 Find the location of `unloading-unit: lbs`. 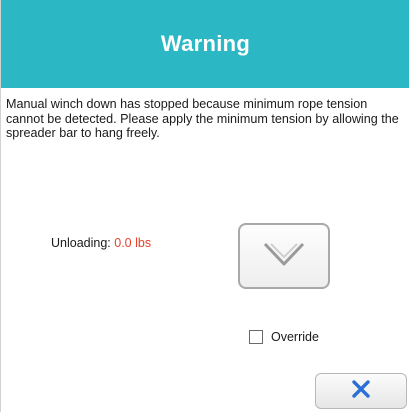

unloading-unit: lbs is located at coordinates (143, 243).